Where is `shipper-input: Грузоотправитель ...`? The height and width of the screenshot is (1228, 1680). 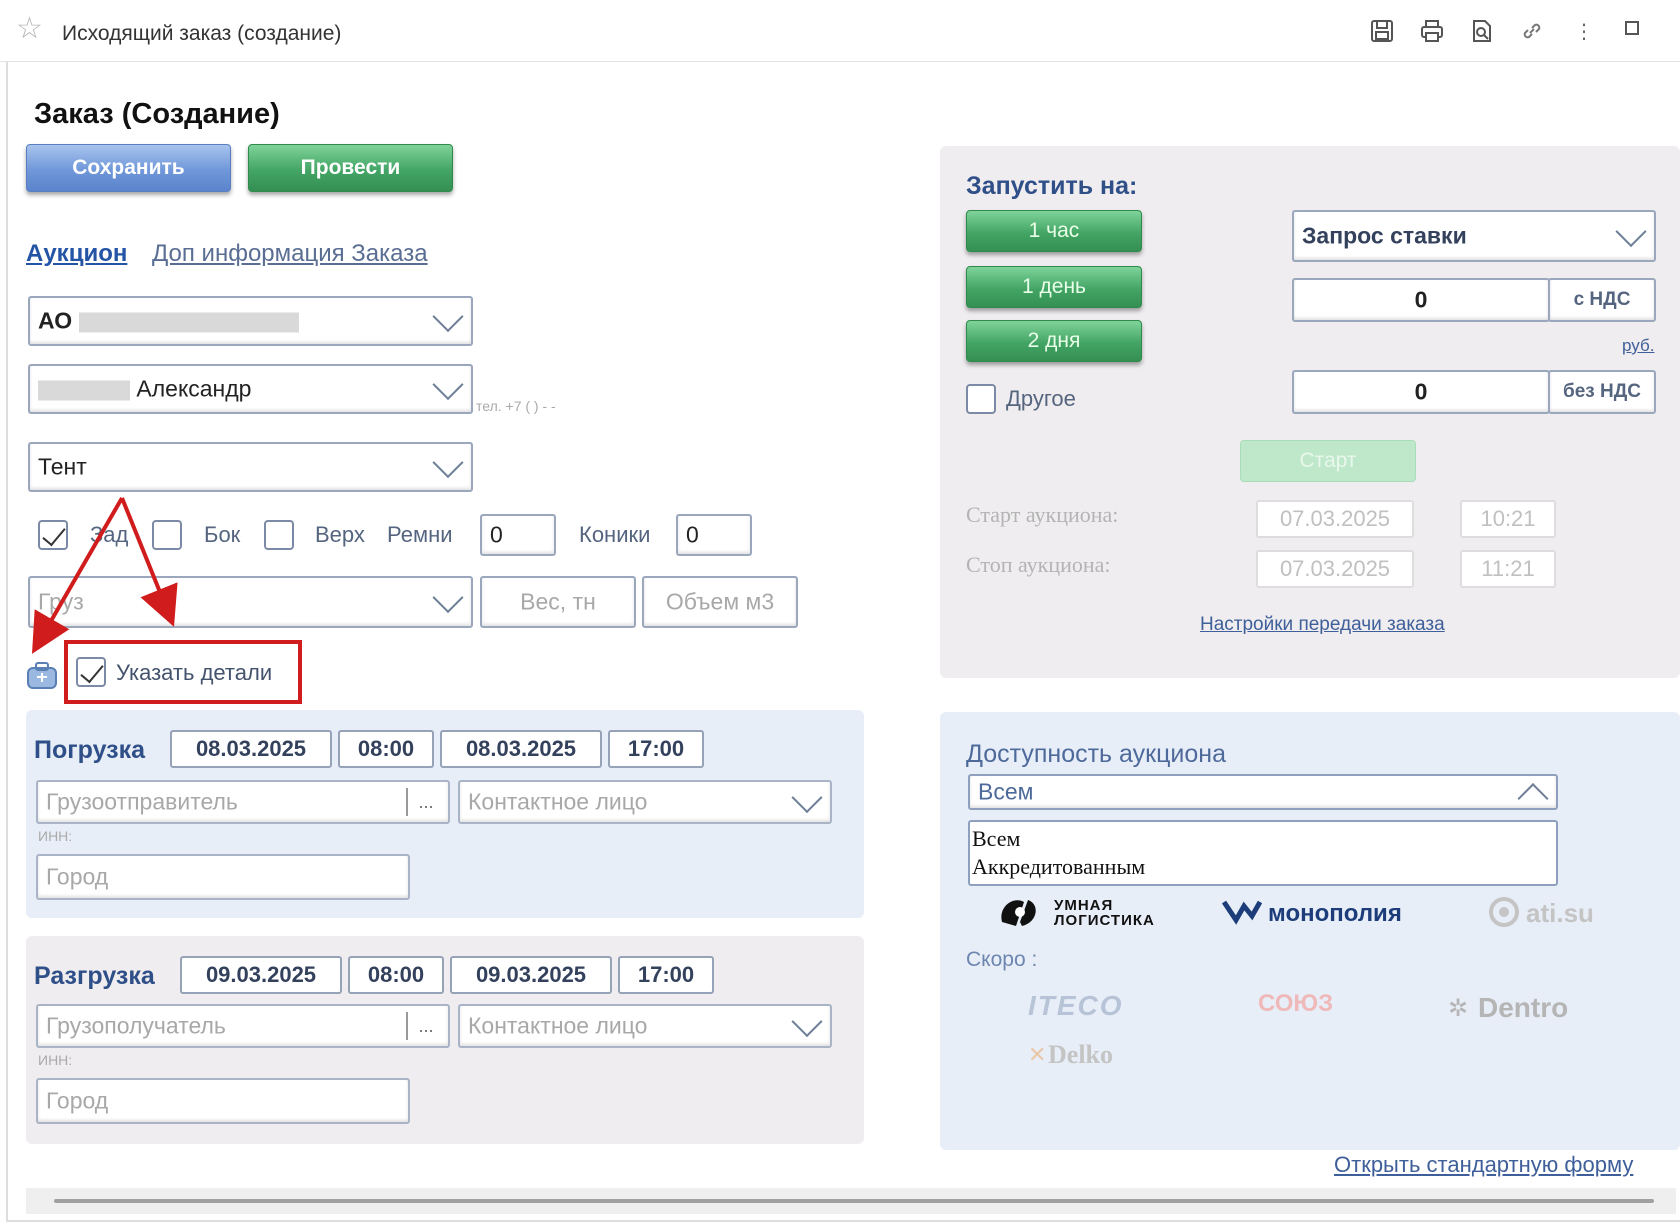 shipper-input: Грузоотправитель ... is located at coordinates (243, 802).